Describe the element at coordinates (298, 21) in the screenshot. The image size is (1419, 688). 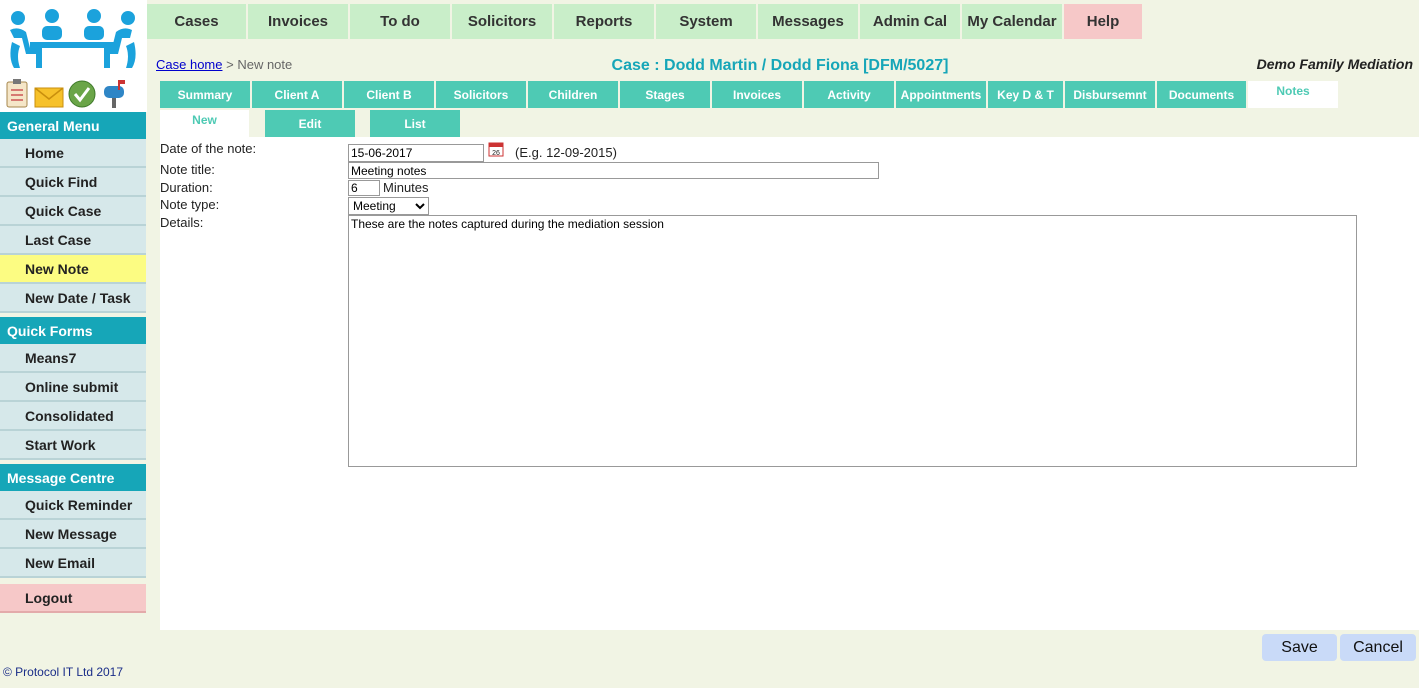
I see `nav-invoices: Invoices` at that location.